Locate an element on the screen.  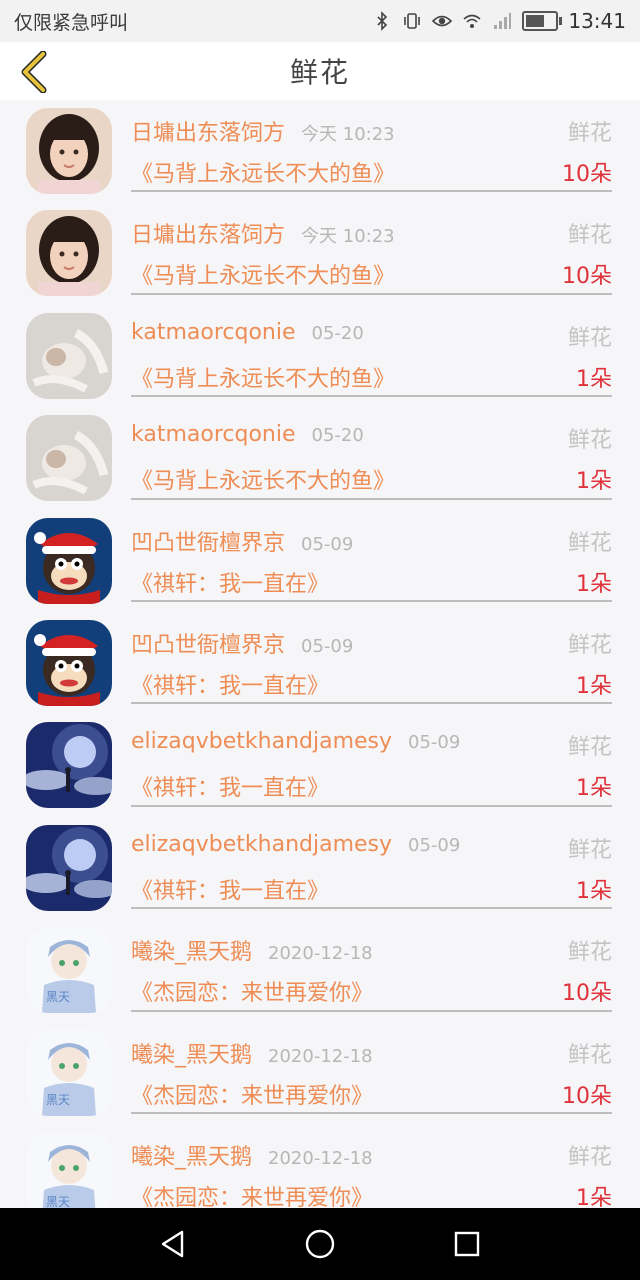
nav-back-button is located at coordinates (173, 1244).